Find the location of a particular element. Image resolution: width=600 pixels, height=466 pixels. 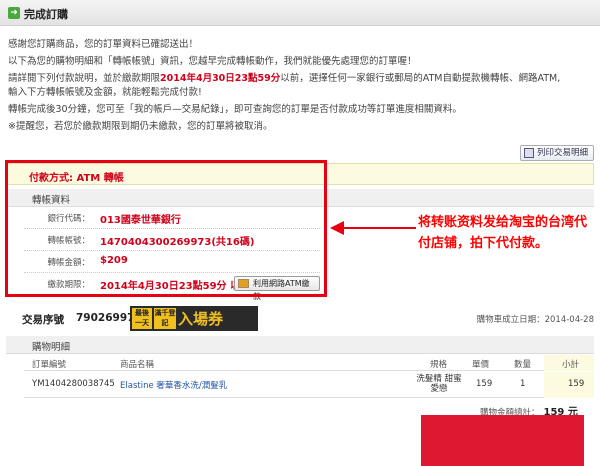

promo-title: 入場券 is located at coordinates (201, 319).